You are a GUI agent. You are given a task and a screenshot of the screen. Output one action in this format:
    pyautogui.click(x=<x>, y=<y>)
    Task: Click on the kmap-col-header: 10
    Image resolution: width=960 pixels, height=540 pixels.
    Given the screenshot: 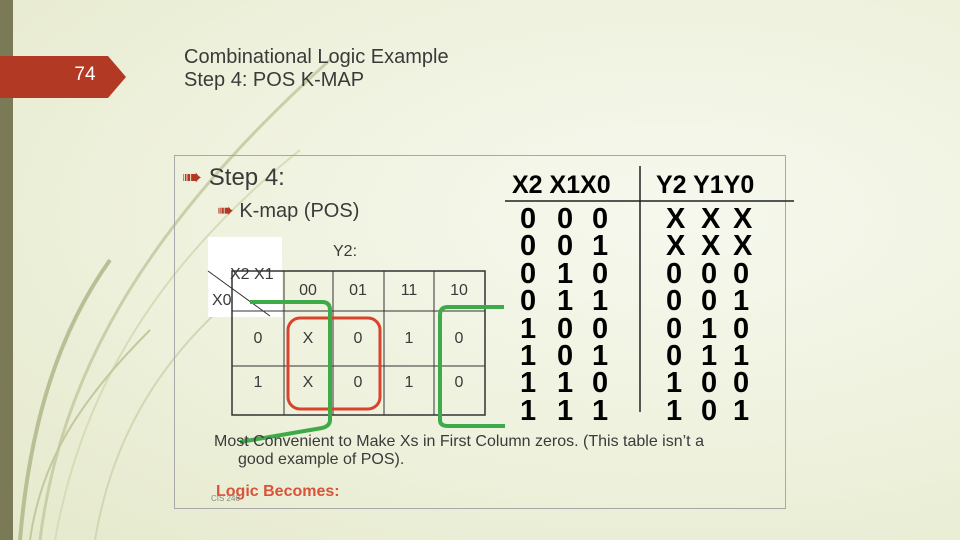 What is the action you would take?
    pyautogui.click(x=459, y=290)
    